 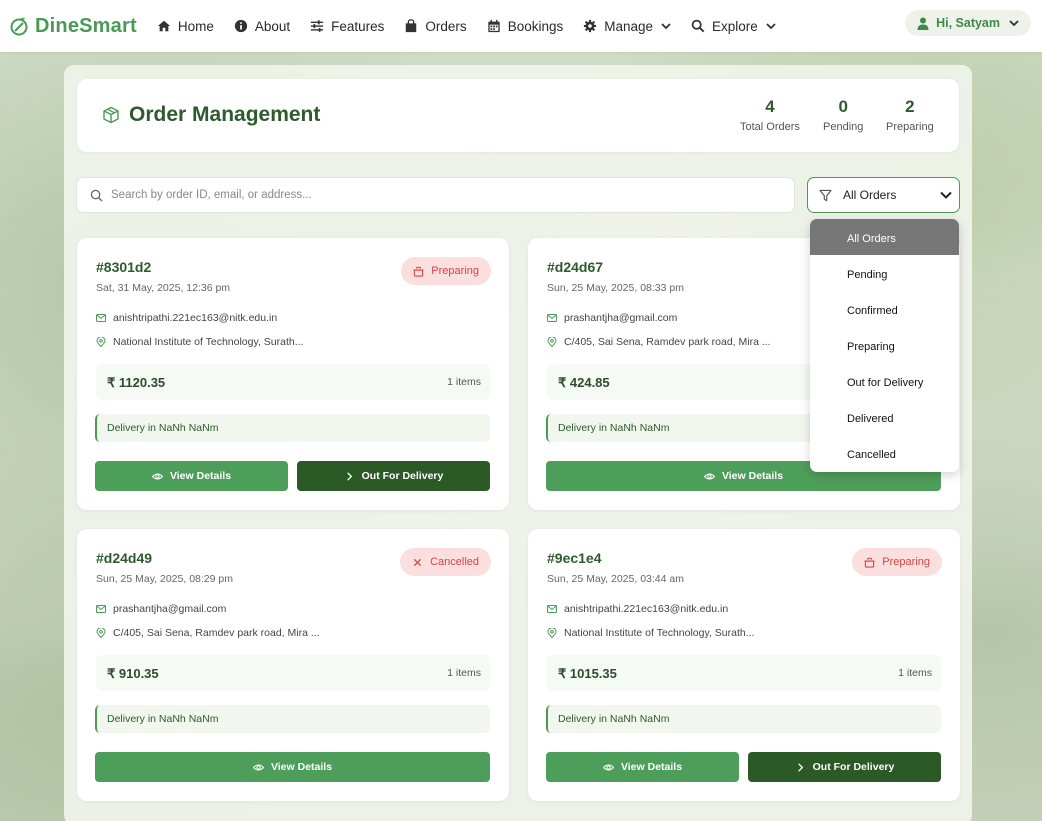 I want to click on pot-icon, so click(x=418, y=271).